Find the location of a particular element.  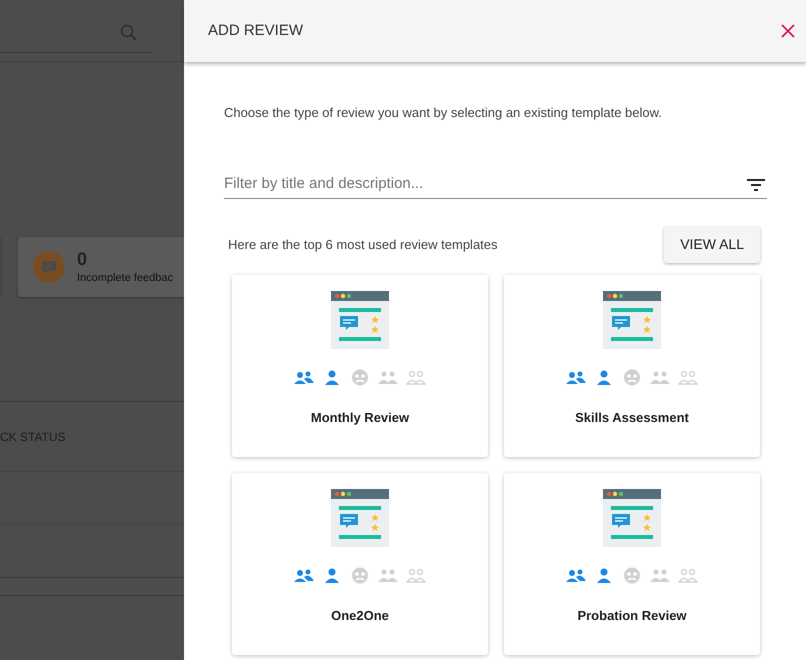

template-title: Probation Review is located at coordinates (632, 615).